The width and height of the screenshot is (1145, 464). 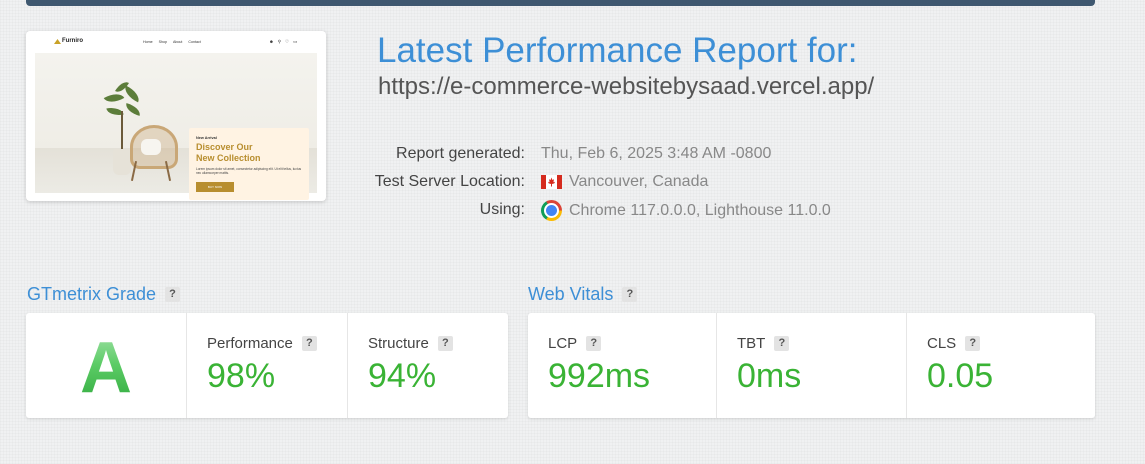 I want to click on performance-label-text: Performance, so click(x=250, y=343).